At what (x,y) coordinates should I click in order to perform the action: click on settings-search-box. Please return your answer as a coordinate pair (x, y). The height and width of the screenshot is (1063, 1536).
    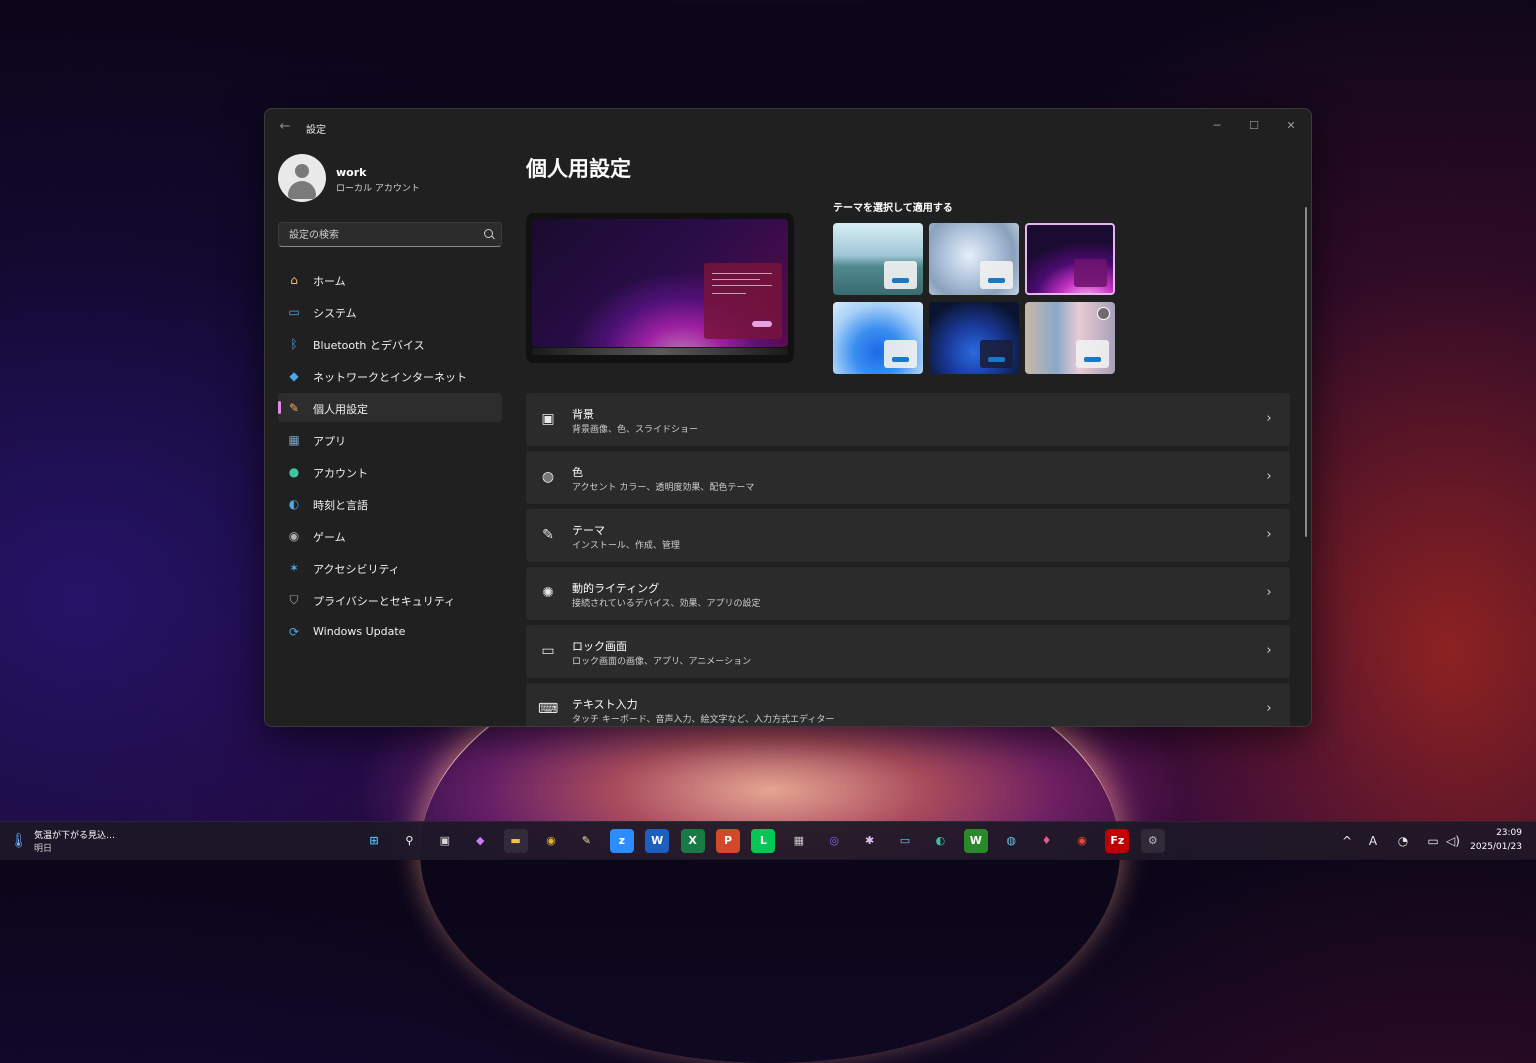
    Looking at the image, I should click on (390, 234).